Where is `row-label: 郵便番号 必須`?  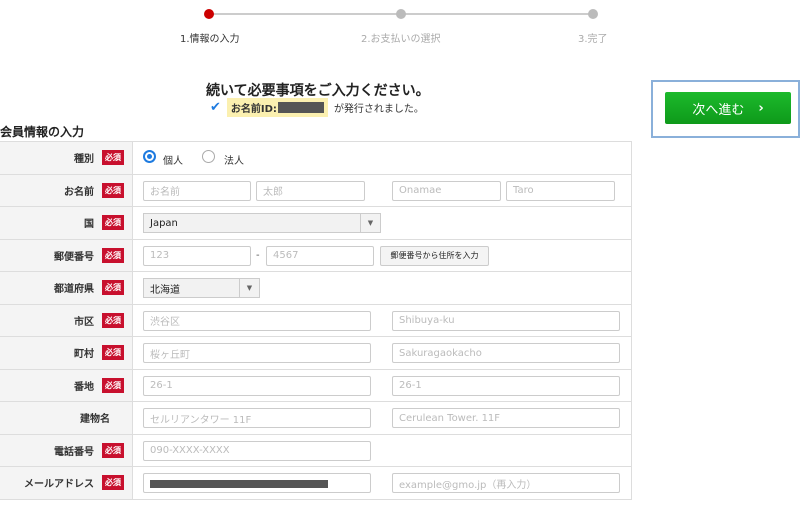 row-label: 郵便番号 必須 is located at coordinates (66, 255).